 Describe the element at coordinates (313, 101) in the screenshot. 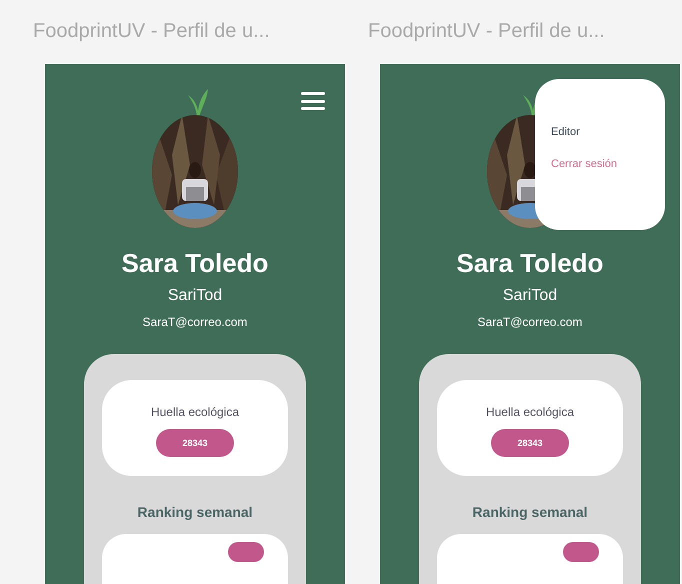

I see `menu-icon` at that location.